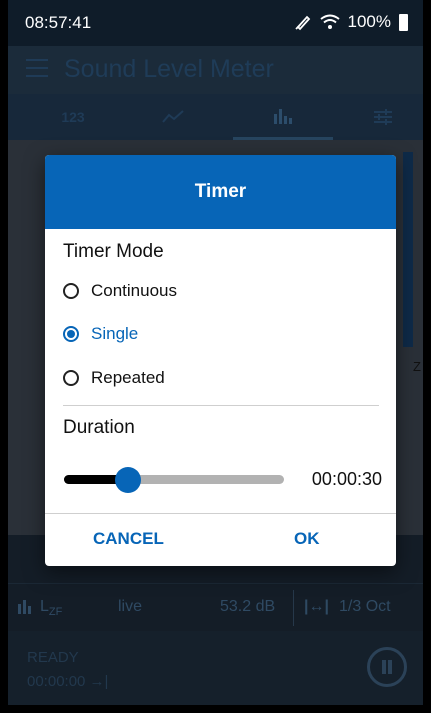  What do you see at coordinates (215, 23) in the screenshot?
I see `status-bar: 08:57:41 100%` at bounding box center [215, 23].